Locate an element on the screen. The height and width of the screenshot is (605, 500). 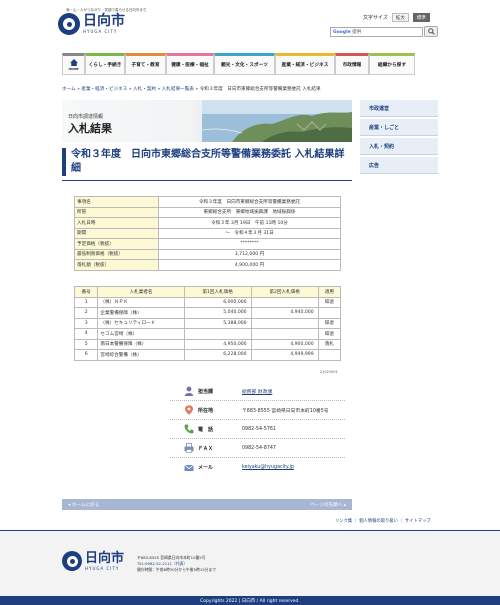
nav-item-health: 健康・医療・福祉 is located at coordinates (190, 64).